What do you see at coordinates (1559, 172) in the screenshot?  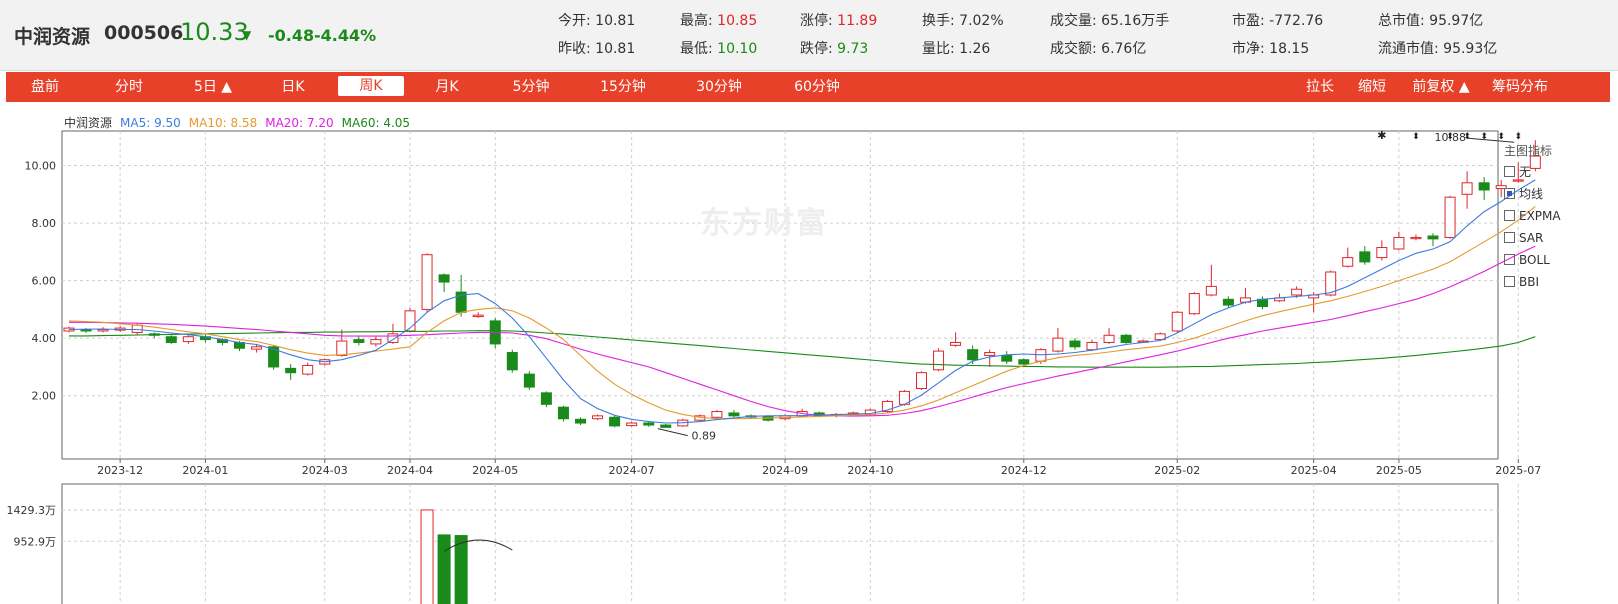 I see `indicator-option: 无` at bounding box center [1559, 172].